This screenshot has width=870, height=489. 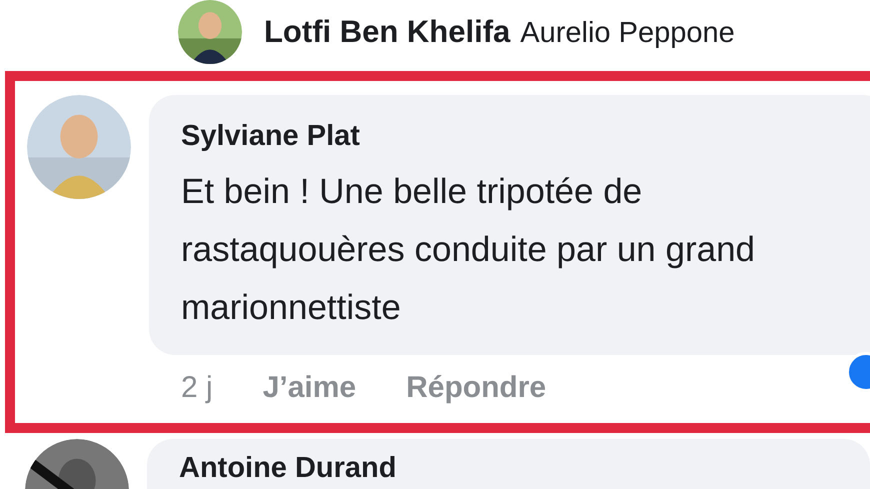 I want to click on timestamp: 2 j, so click(x=197, y=388).